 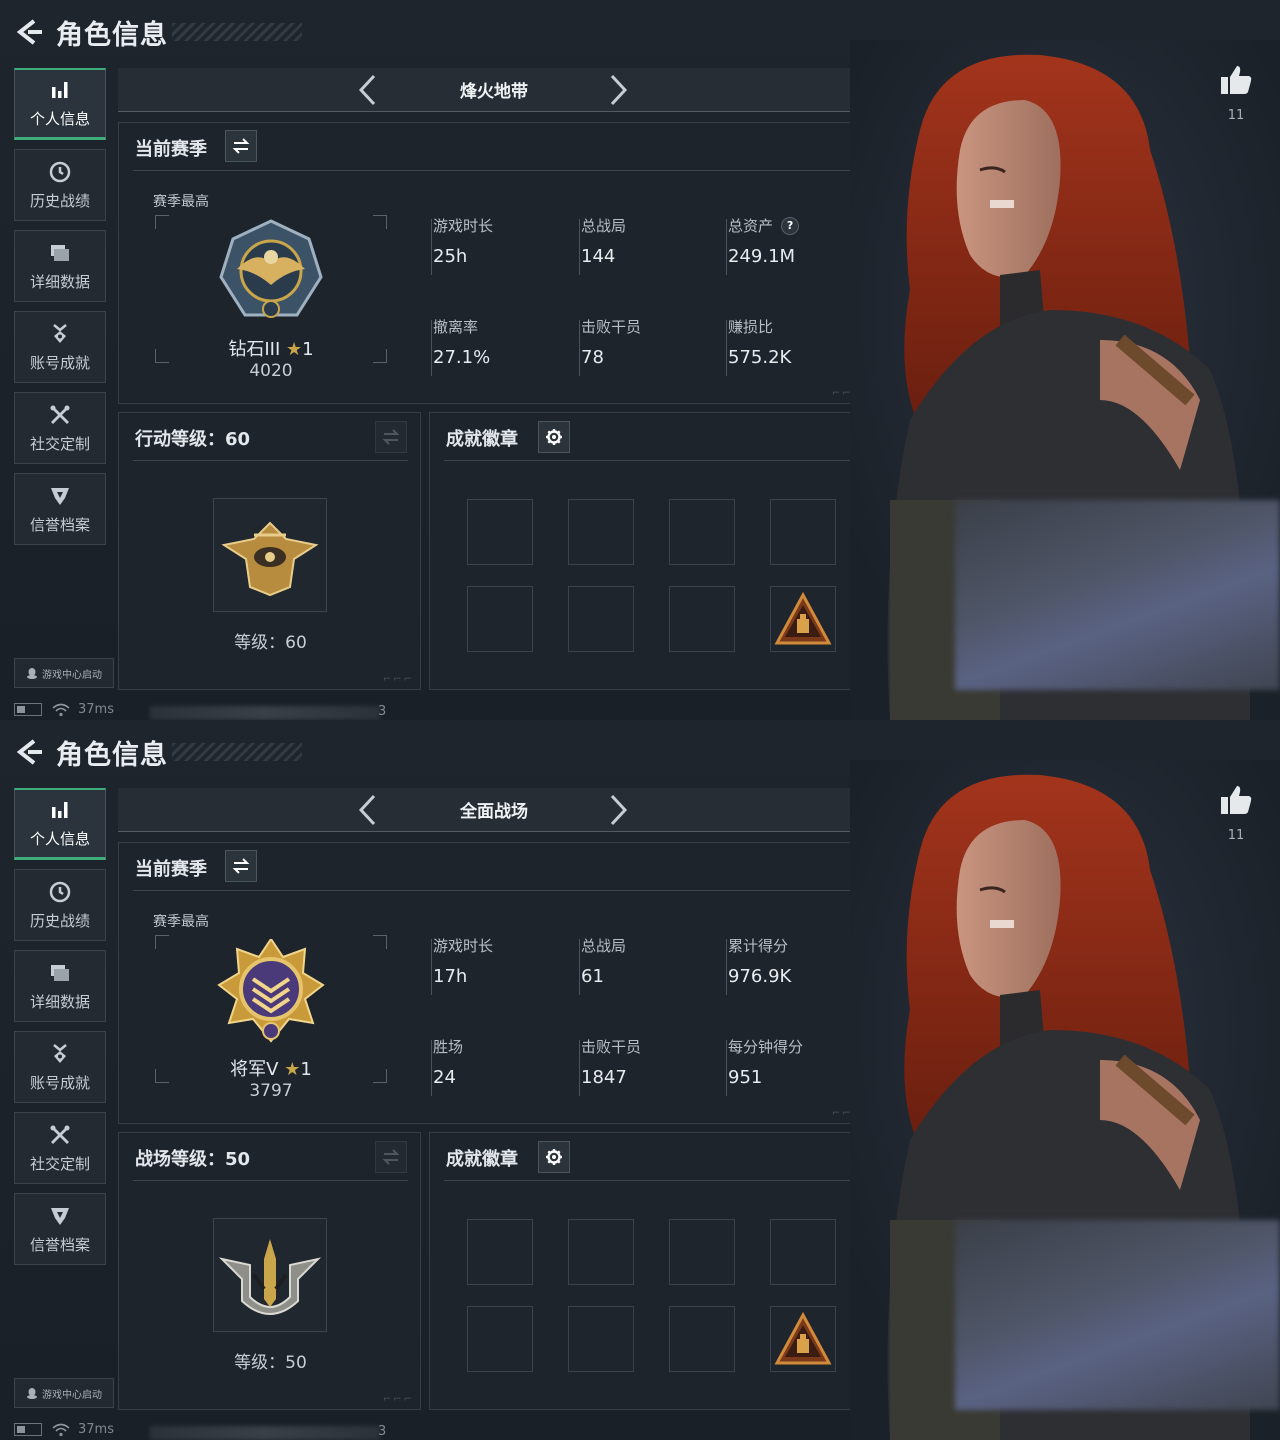 I want to click on blurred-info, so click(x=265, y=1433).